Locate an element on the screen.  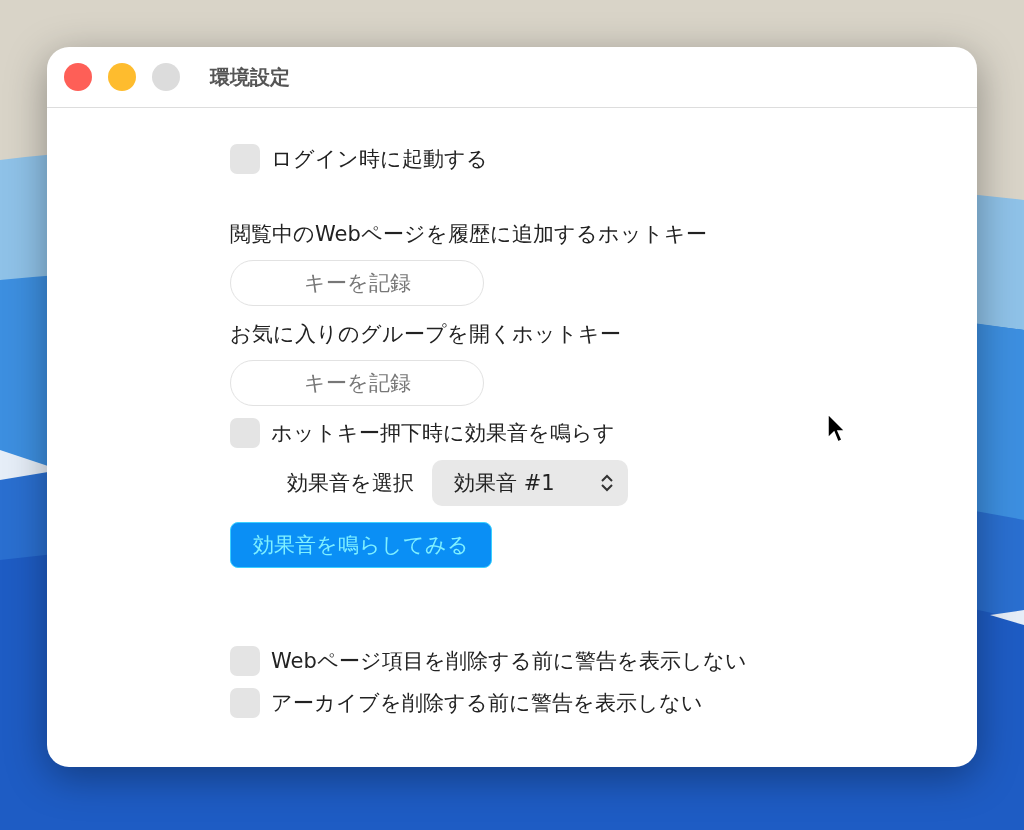
play-sound-button: 効果音を鳴らしてみる is located at coordinates (361, 545).